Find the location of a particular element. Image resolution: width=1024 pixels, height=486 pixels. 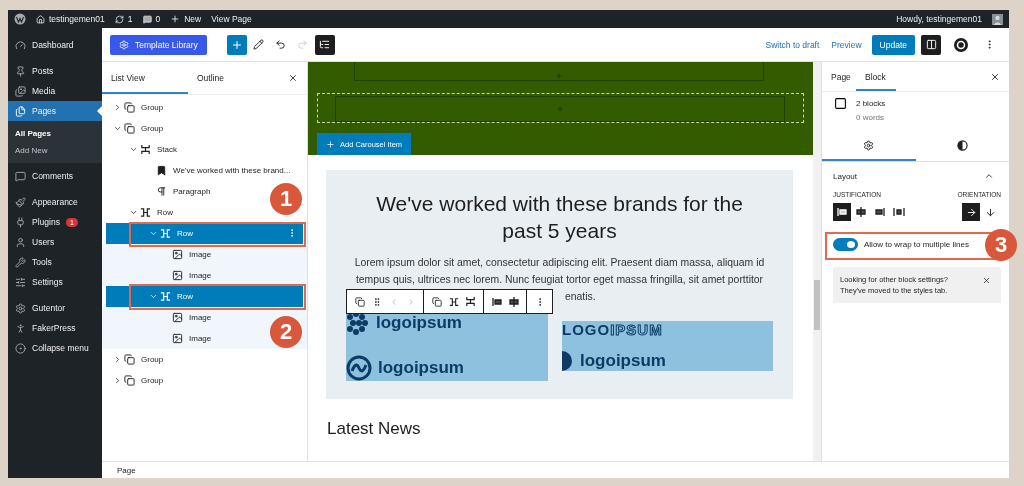

justify-left-icon is located at coordinates (496, 301).